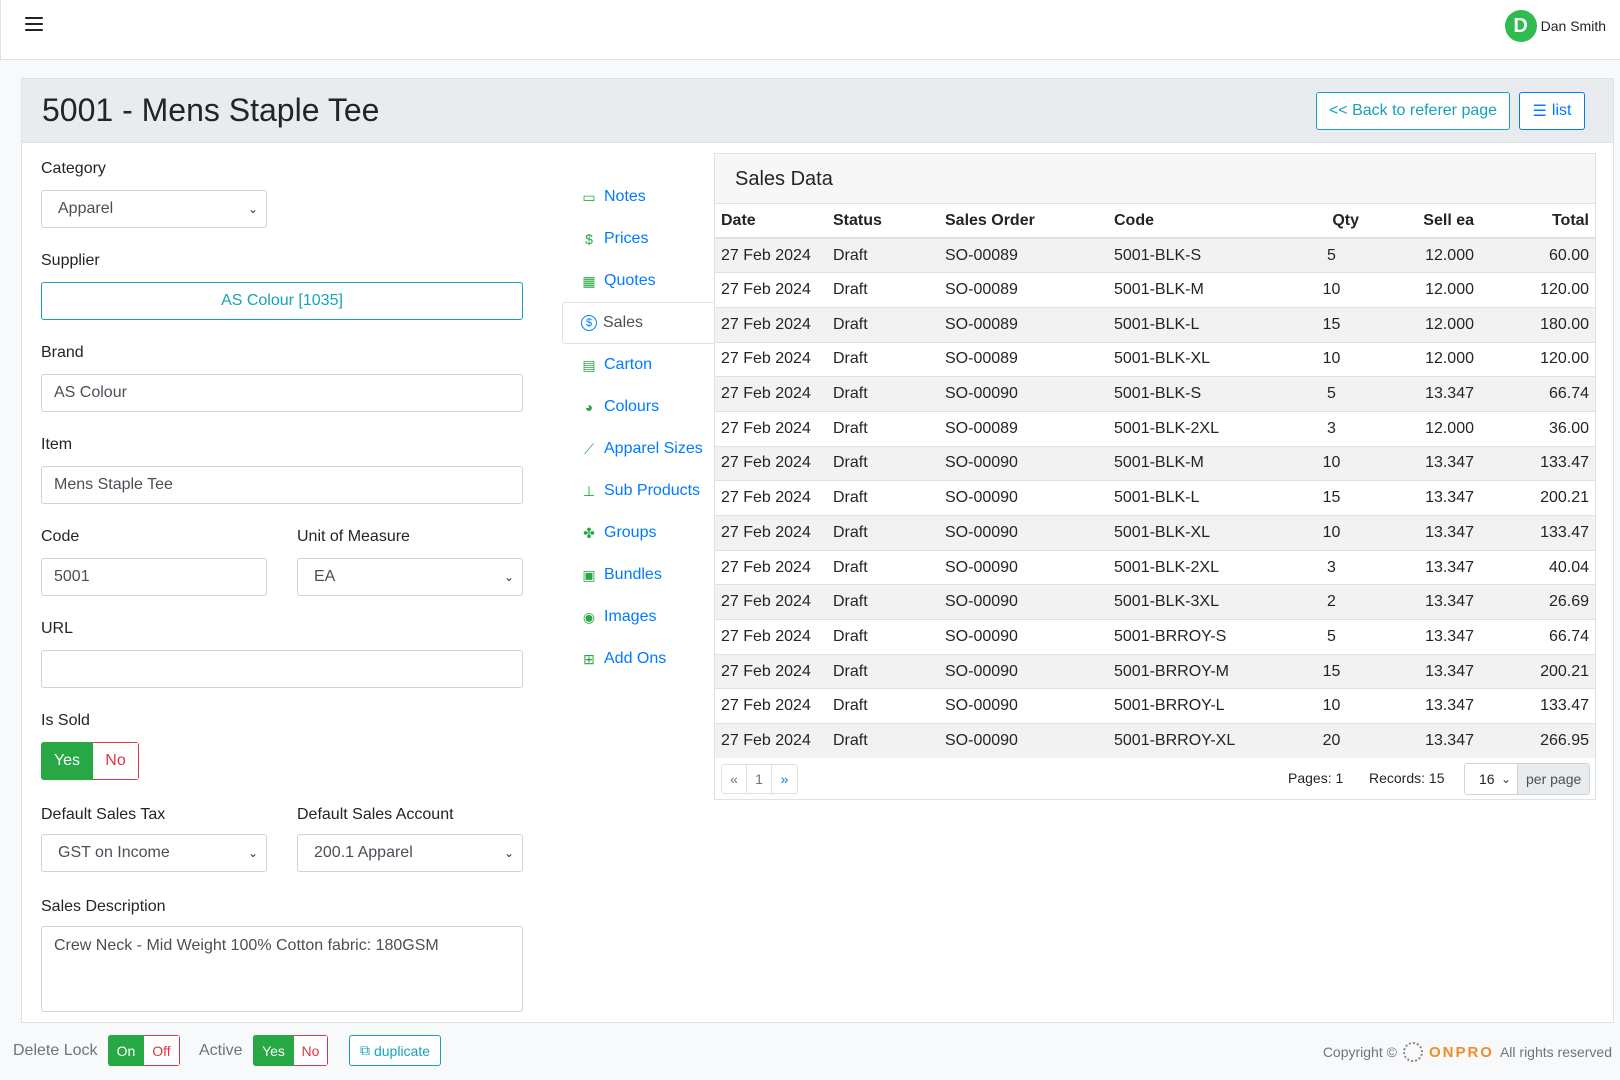  What do you see at coordinates (638, 365) in the screenshot?
I see `tab-carton: ▤ Carton` at bounding box center [638, 365].